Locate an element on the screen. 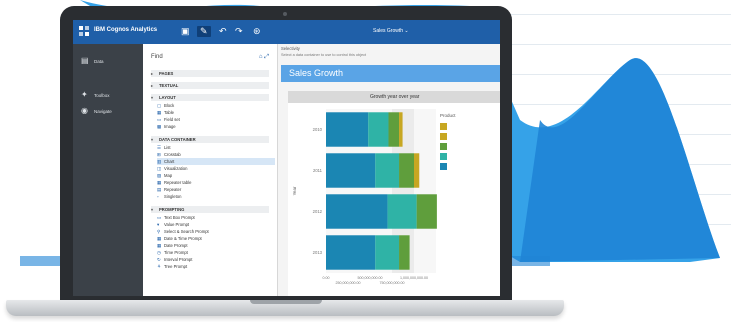 Image resolution: width=731 pixels, height=322 pixels. toolbox-item-image: ▩ Image is located at coordinates (216, 126).